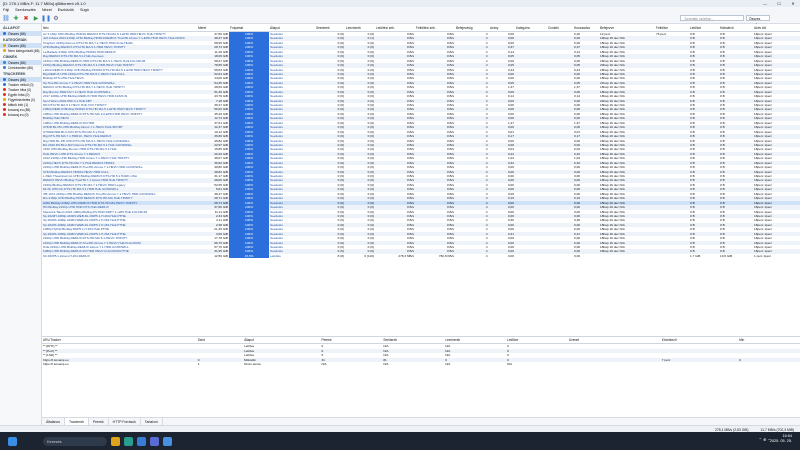  Describe the element at coordinates (12, 441) in the screenshot. I see `start-icon` at that location.